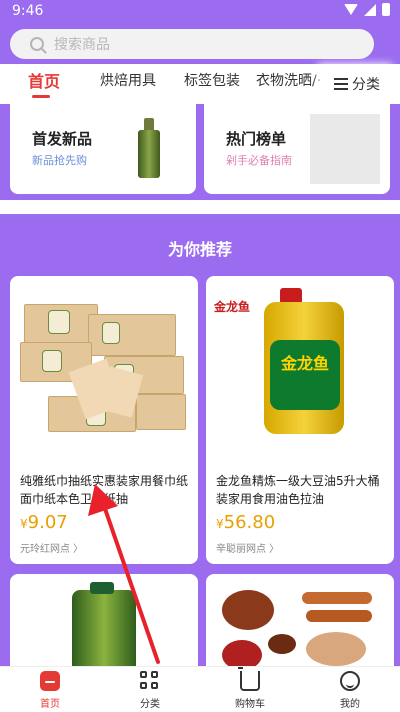 This screenshot has height=712, width=400. I want to click on nav-home: 首页, so click(50, 690).